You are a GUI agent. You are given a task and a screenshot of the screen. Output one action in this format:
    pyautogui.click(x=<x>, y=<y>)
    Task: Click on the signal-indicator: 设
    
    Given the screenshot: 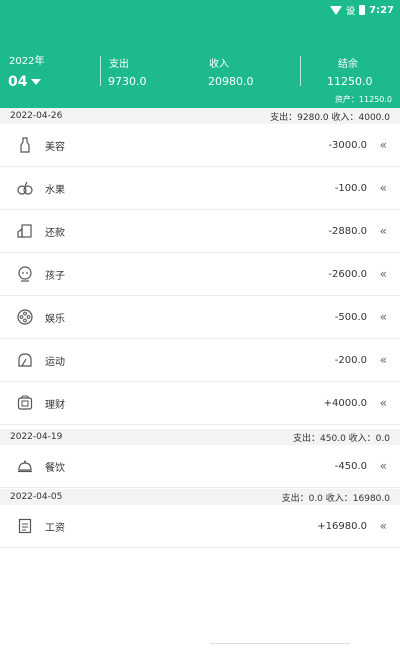 What is the action you would take?
    pyautogui.click(x=351, y=11)
    